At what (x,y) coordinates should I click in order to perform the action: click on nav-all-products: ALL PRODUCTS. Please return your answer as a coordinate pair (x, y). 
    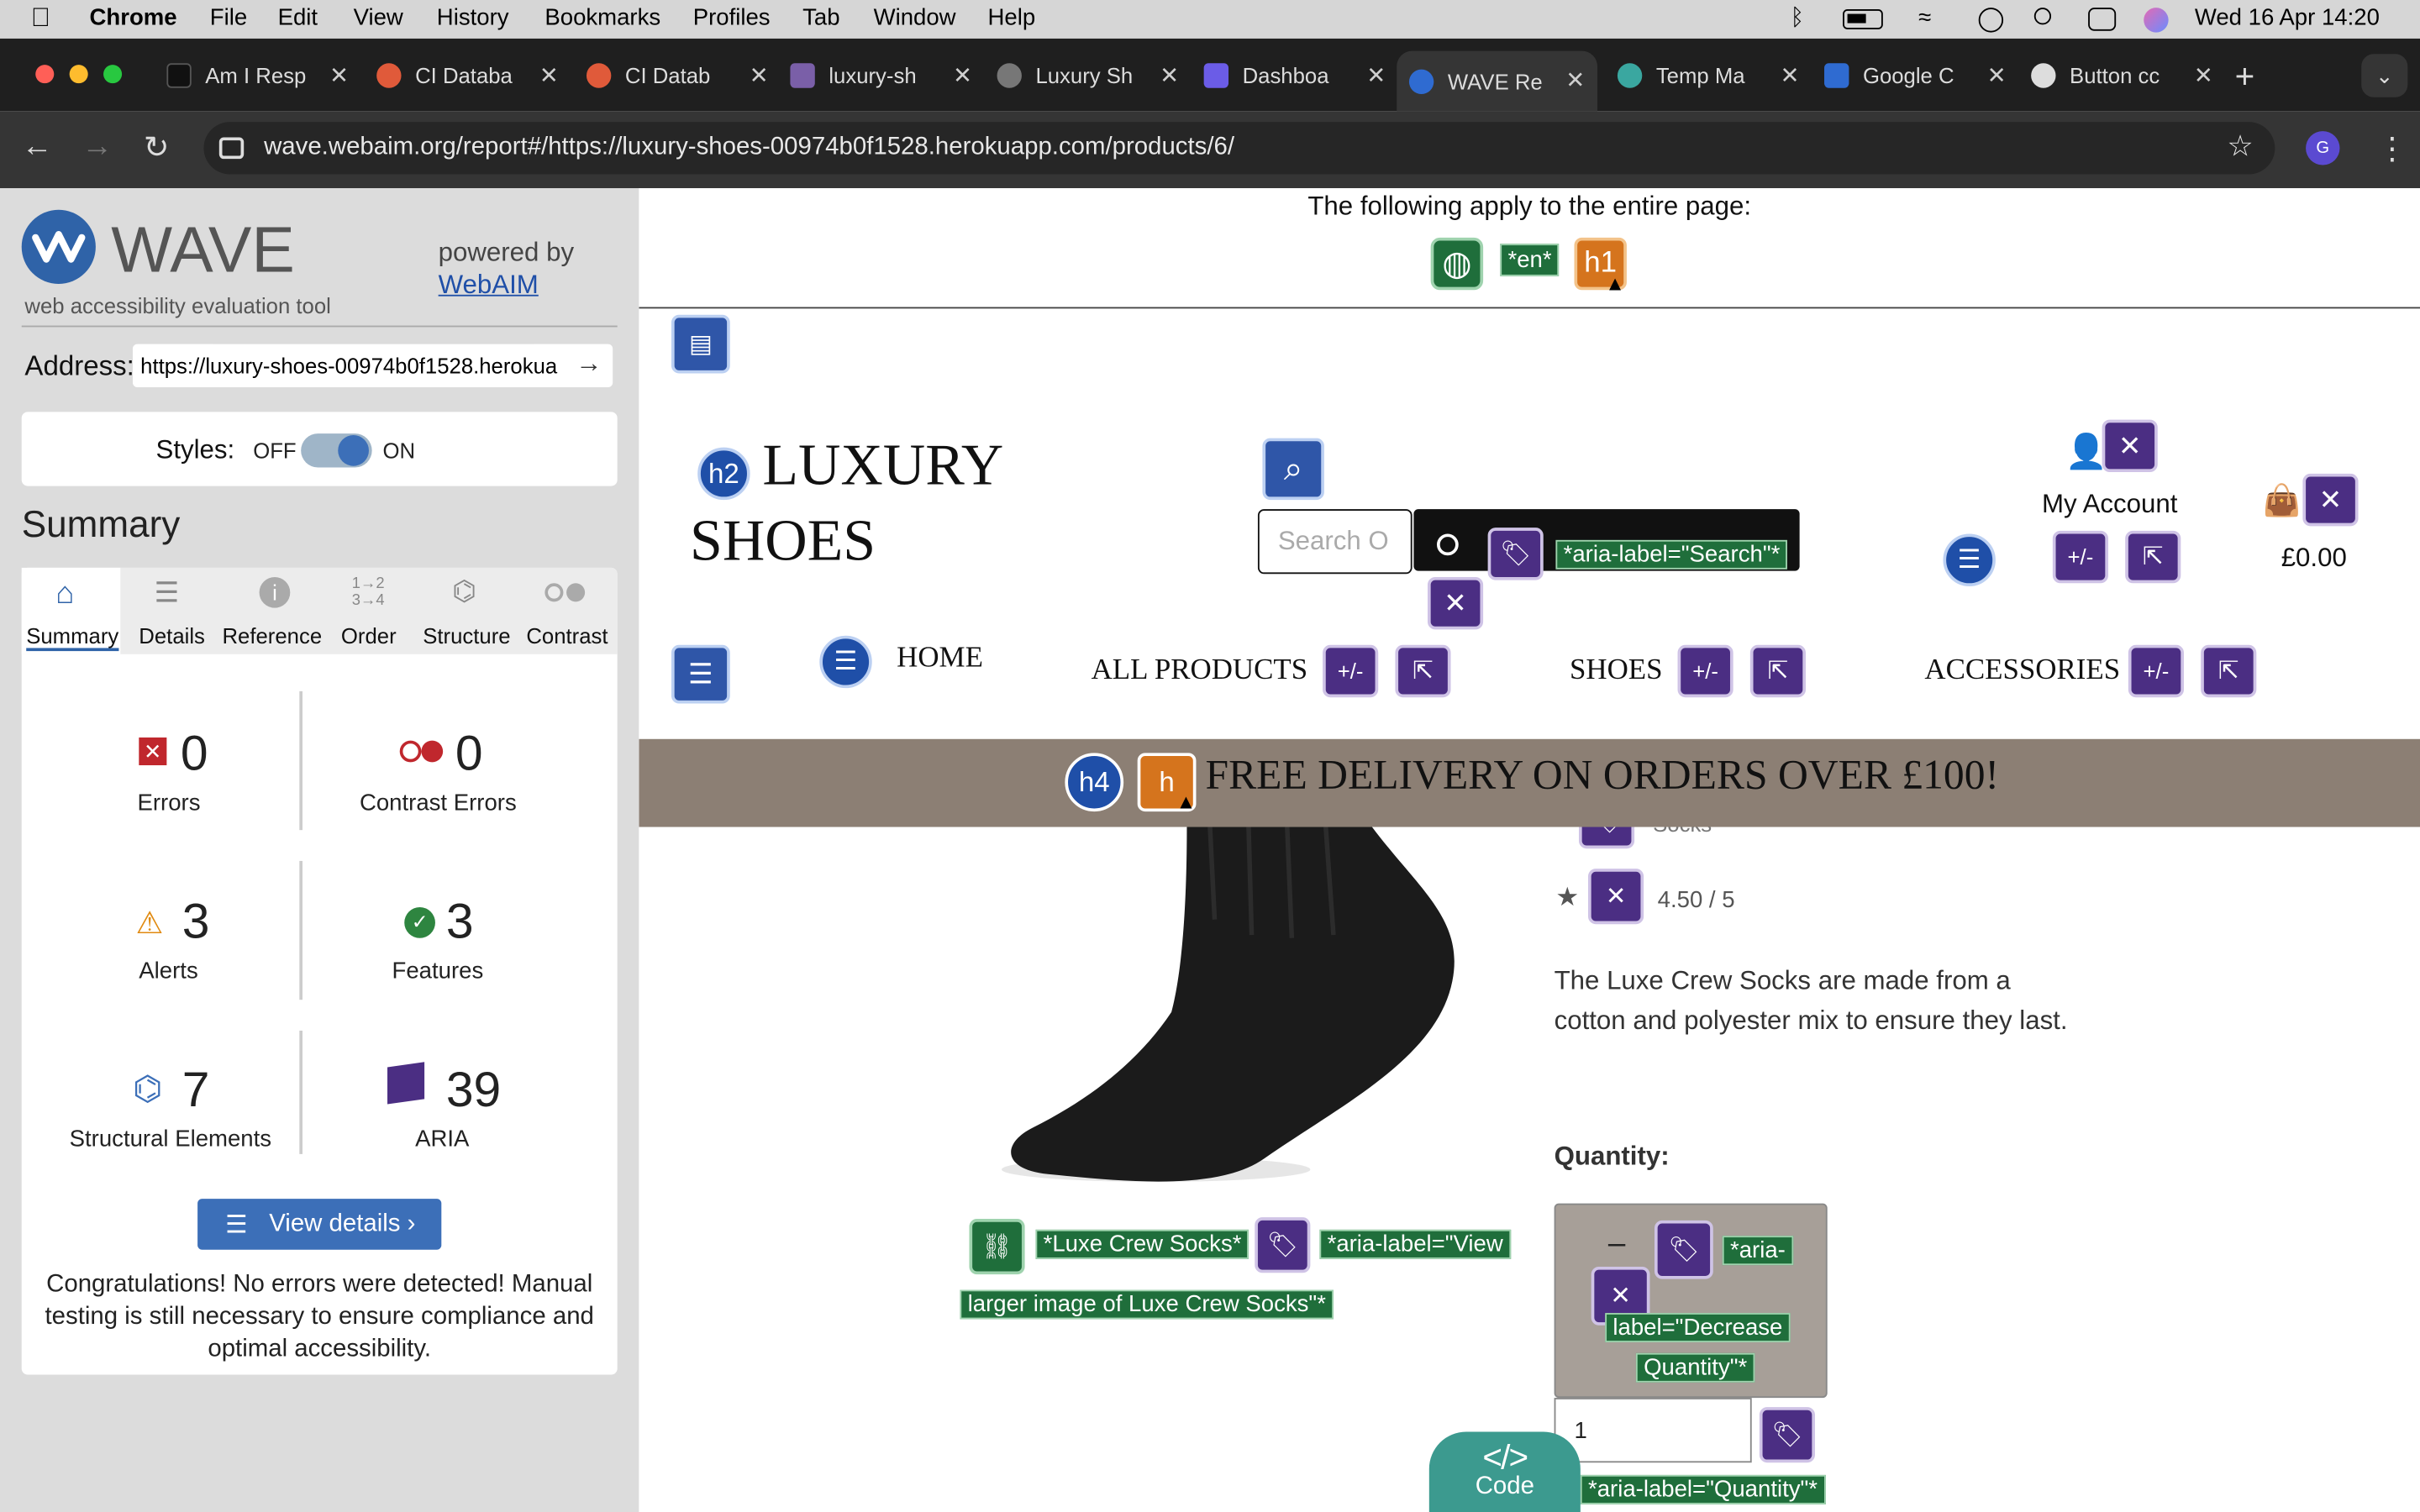
    Looking at the image, I should click on (1200, 671).